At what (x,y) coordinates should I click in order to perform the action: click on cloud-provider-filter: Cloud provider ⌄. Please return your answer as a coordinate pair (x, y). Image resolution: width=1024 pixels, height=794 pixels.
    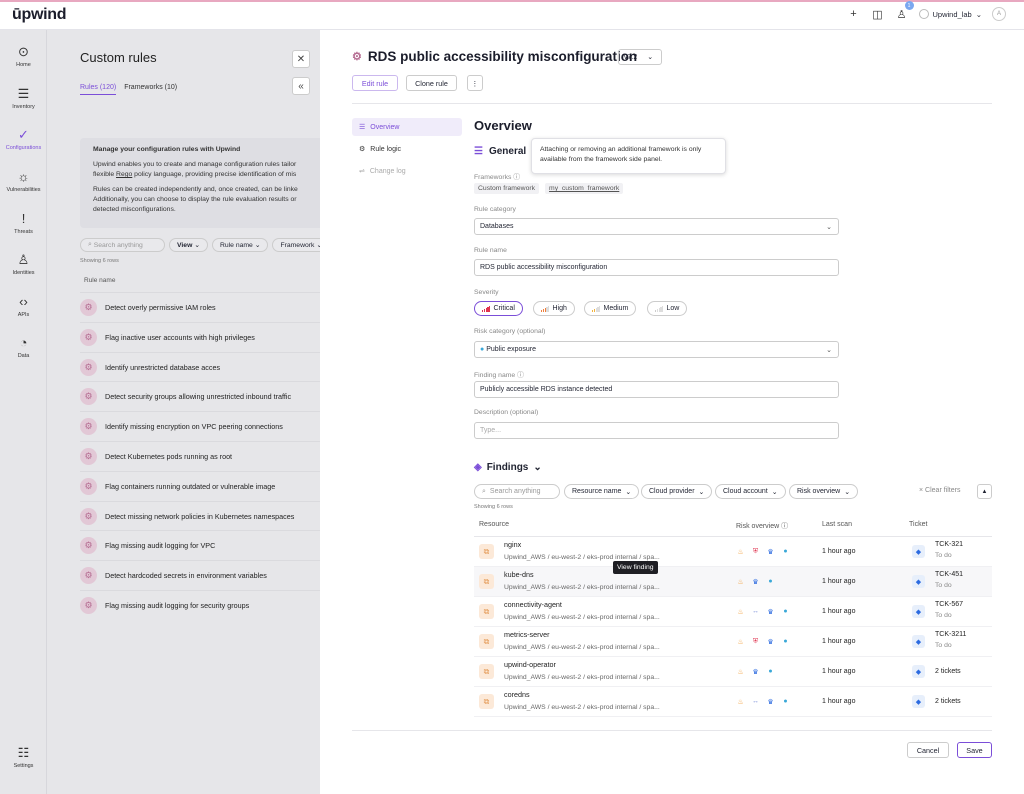
    Looking at the image, I should click on (677, 491).